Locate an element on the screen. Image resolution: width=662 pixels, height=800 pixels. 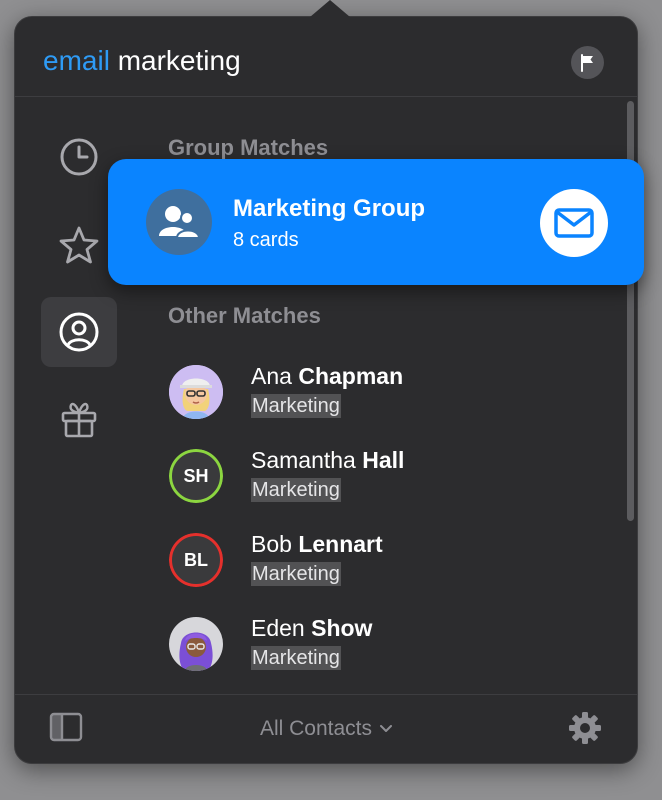
contact-last-name: Lennart is located at coordinates (340, 544).